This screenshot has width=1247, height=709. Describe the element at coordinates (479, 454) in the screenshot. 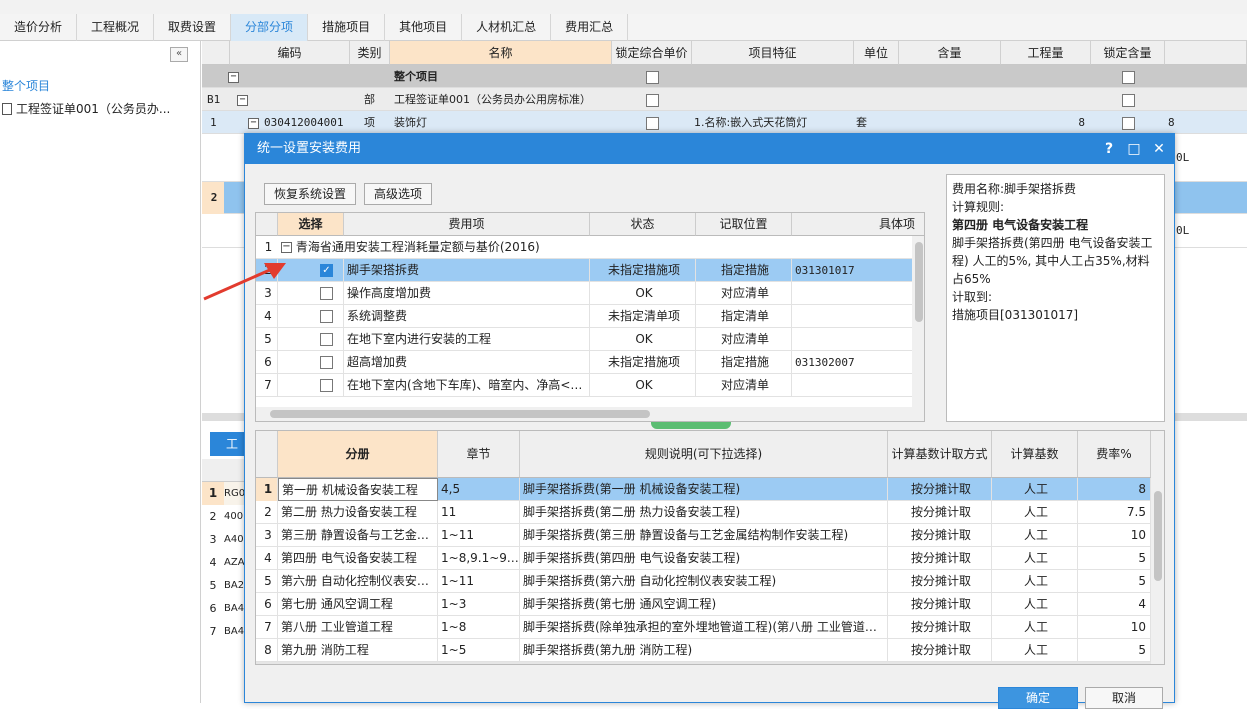

I see `lower-header-chapter: 章节` at that location.